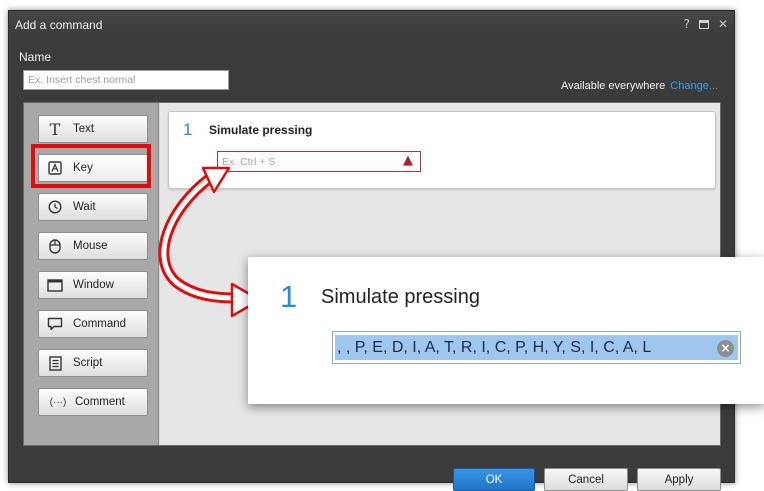  I want to click on clear-icon: ×, so click(725, 348).